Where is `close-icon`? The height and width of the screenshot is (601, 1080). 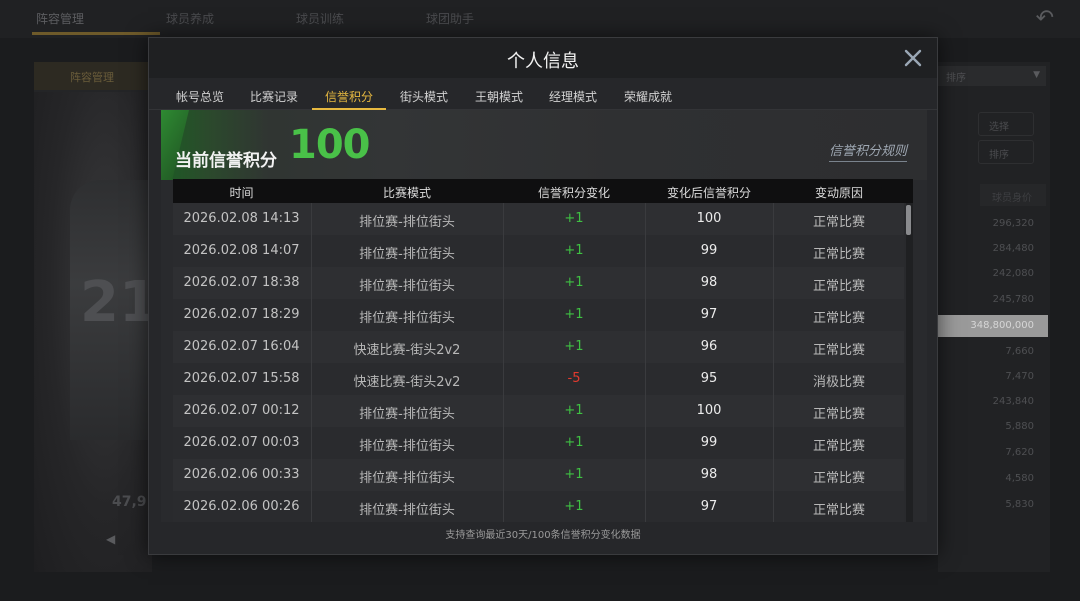
close-icon is located at coordinates (913, 58).